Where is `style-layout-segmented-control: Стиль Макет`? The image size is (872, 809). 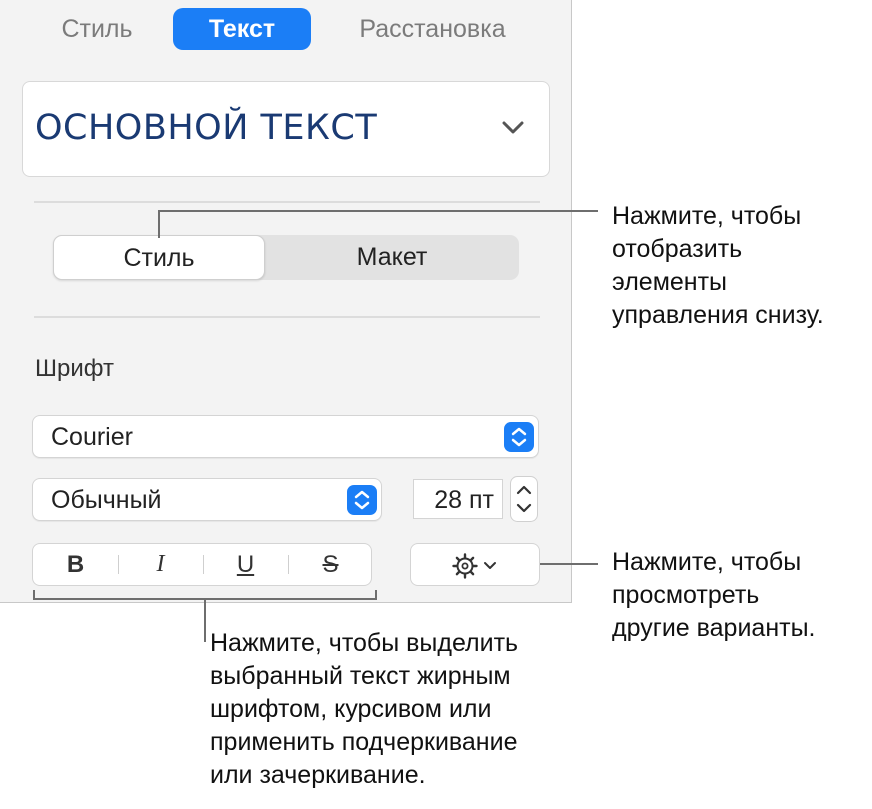
style-layout-segmented-control: Стиль Макет is located at coordinates (286, 257).